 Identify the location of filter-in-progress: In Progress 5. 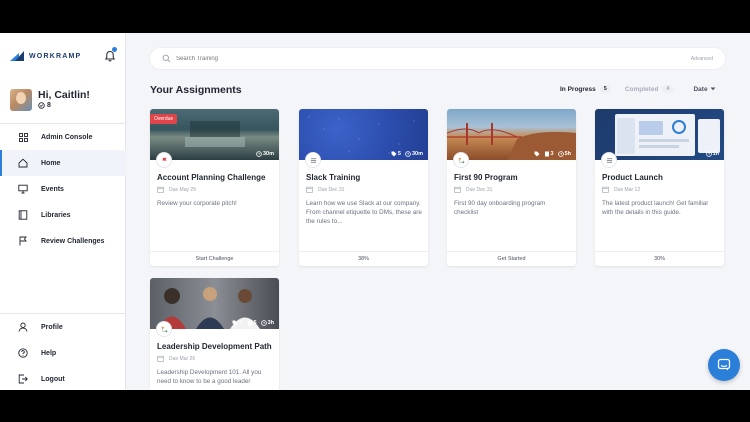
(585, 89).